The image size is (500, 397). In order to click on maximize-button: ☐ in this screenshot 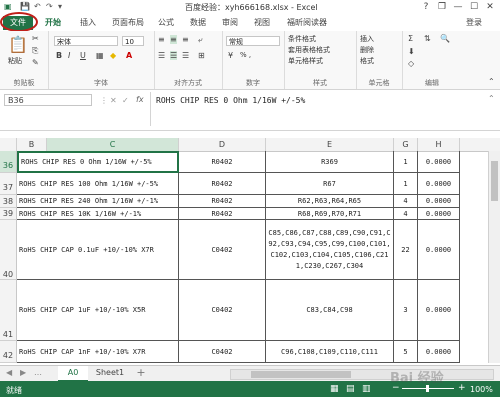, I will do `click(474, 7)`.